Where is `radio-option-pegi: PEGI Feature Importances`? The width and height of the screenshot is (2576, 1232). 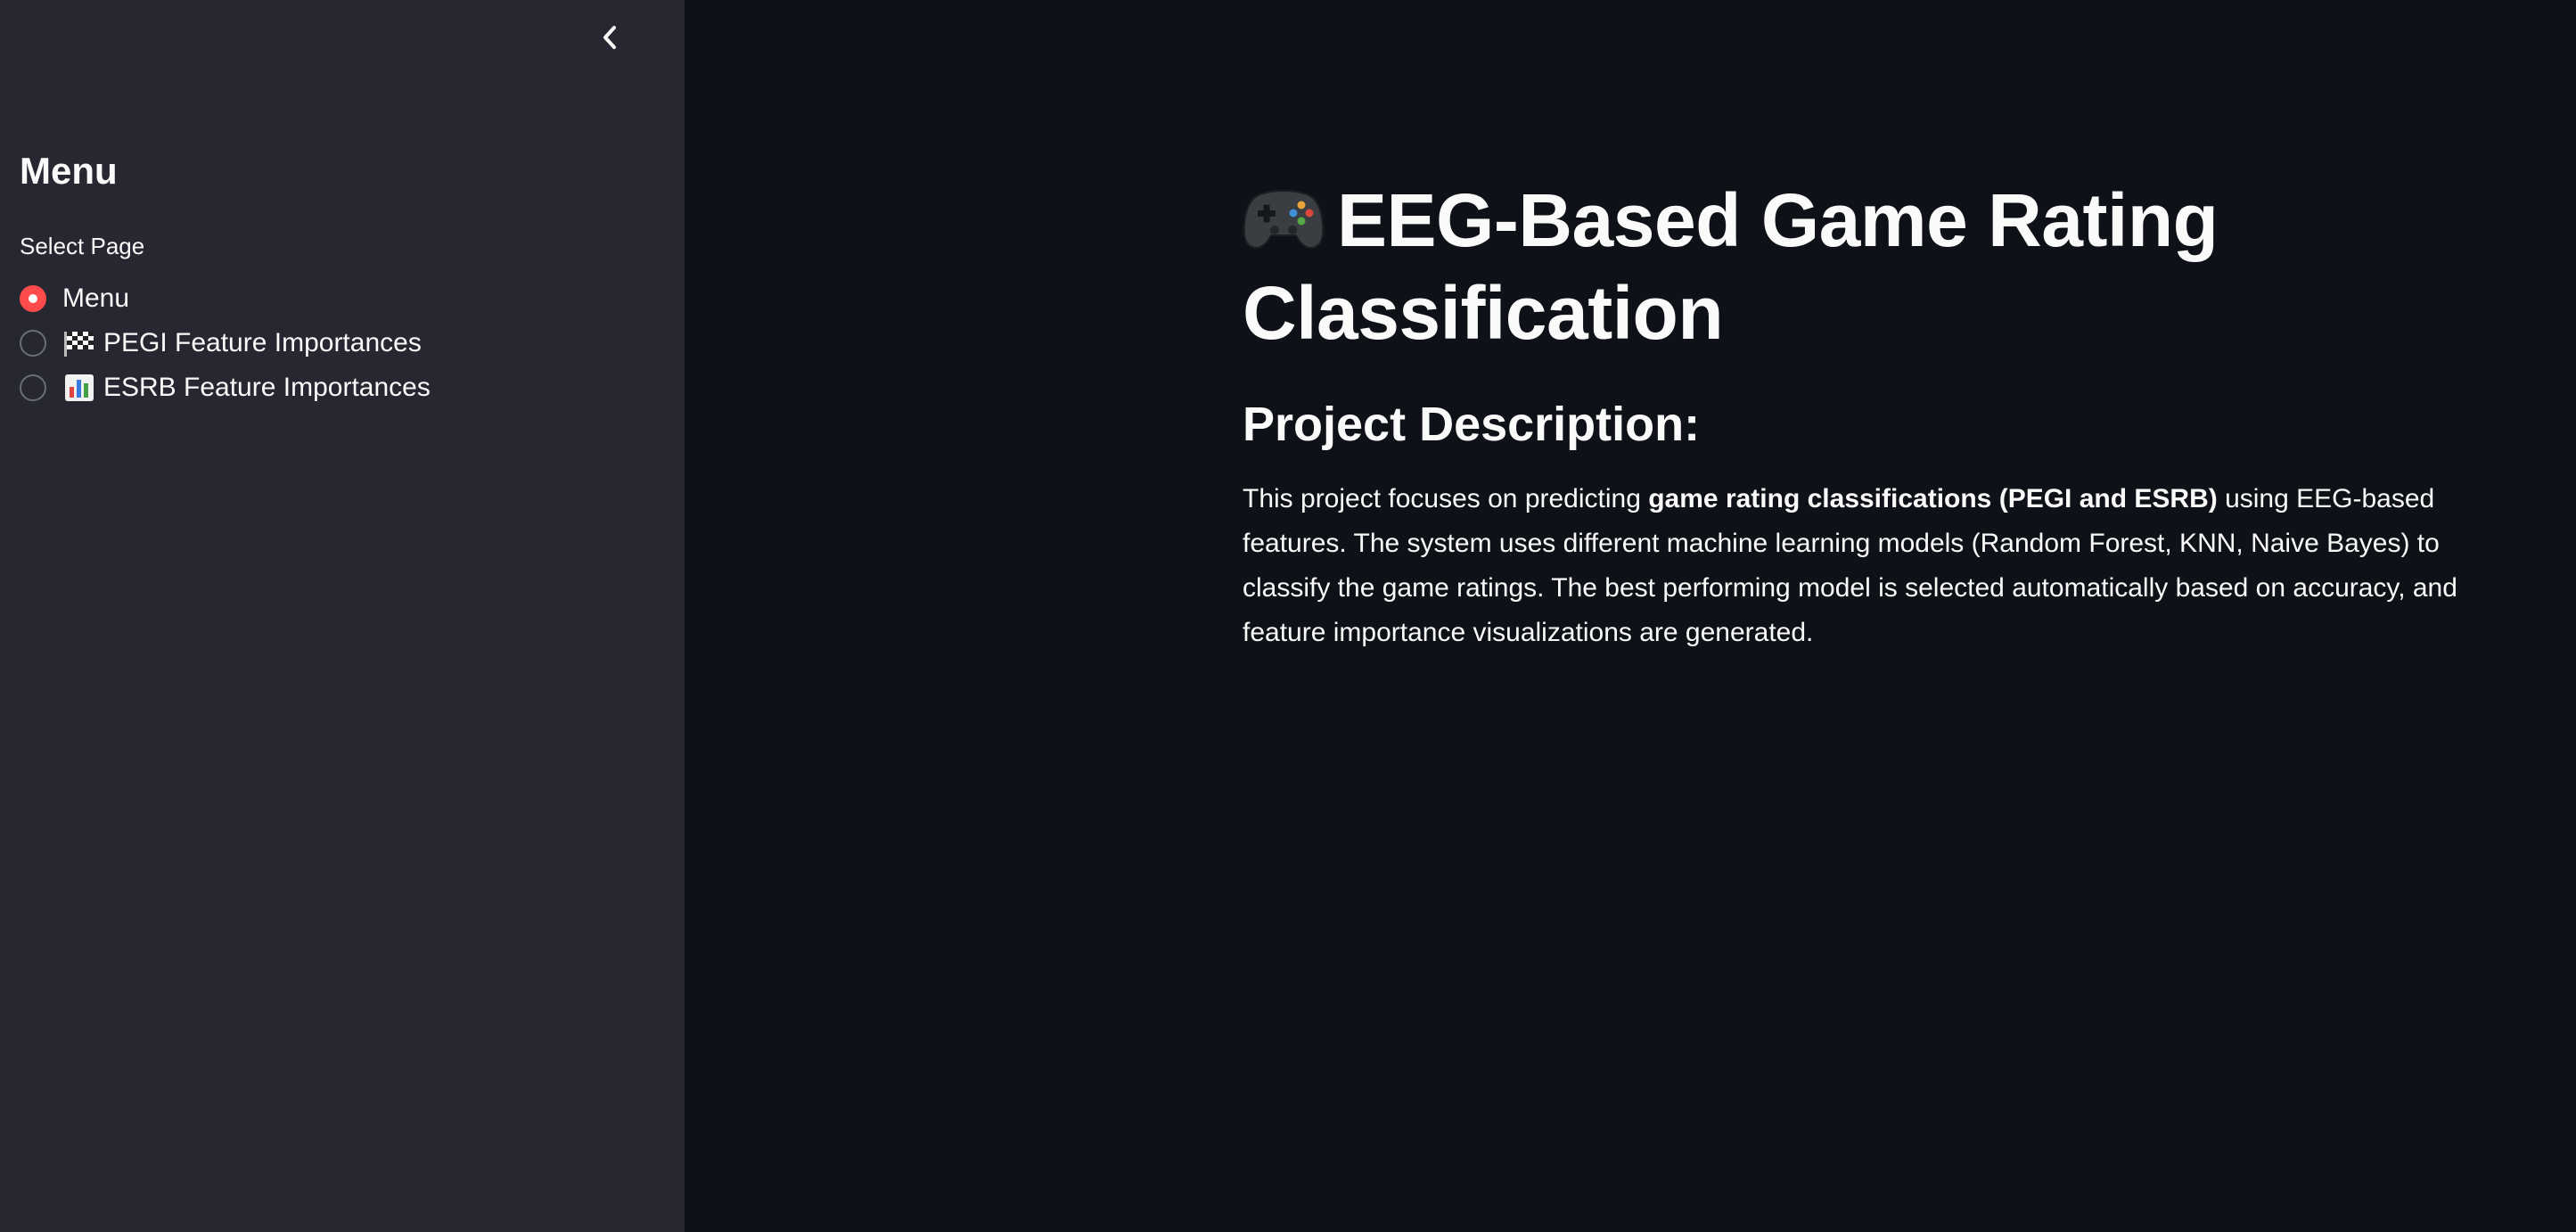 radio-option-pegi: PEGI Feature Importances is located at coordinates (225, 343).